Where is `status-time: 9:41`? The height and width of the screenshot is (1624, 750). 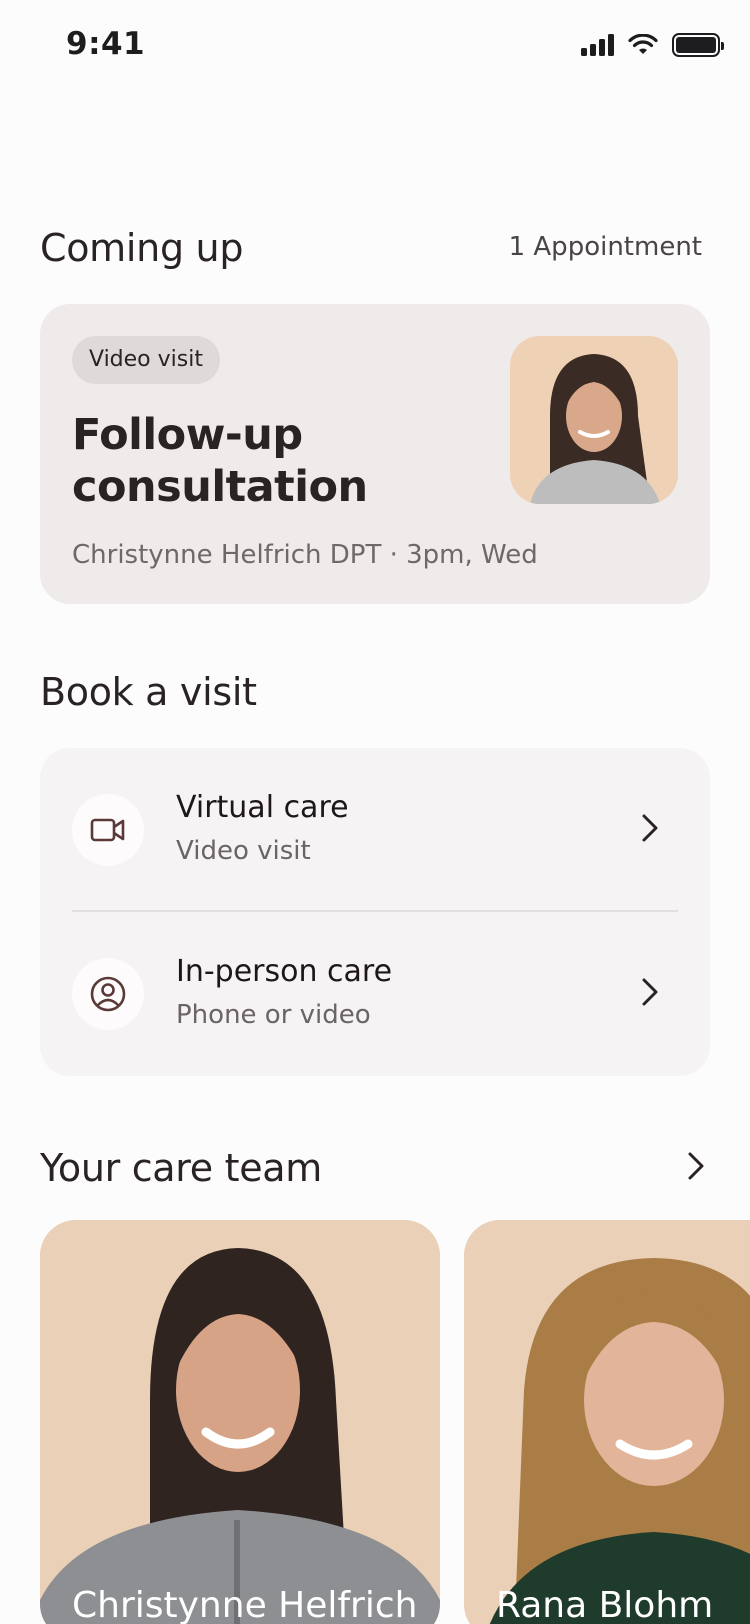 status-time: 9:41 is located at coordinates (106, 44).